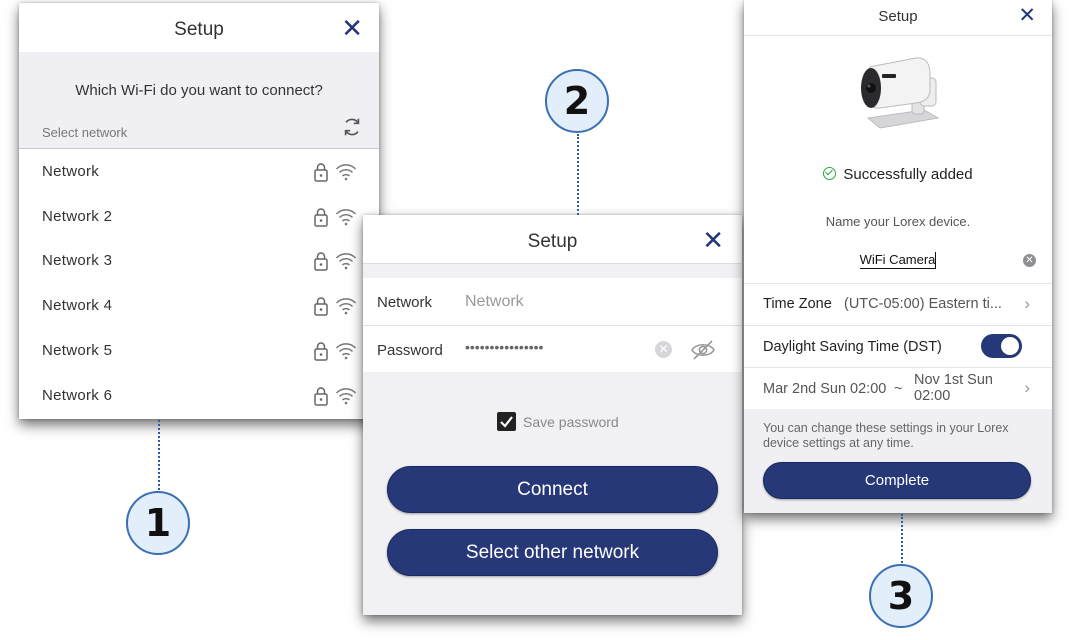  I want to click on dst-row: Daylight Saving Time (DST), so click(898, 346).